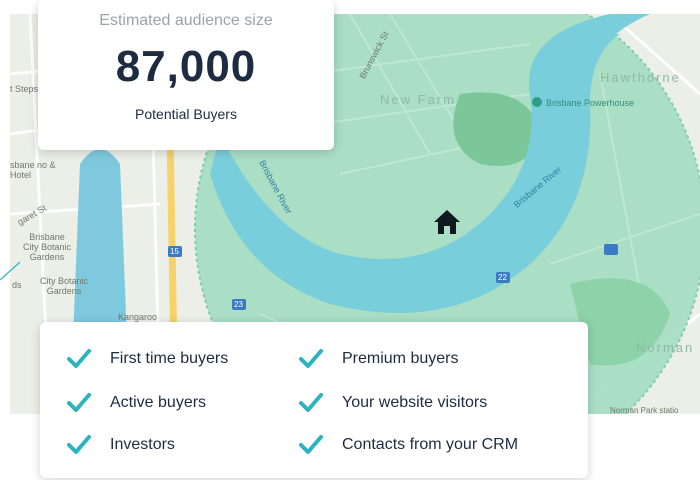  Describe the element at coordinates (142, 444) in the screenshot. I see `feature-label: Investors` at that location.